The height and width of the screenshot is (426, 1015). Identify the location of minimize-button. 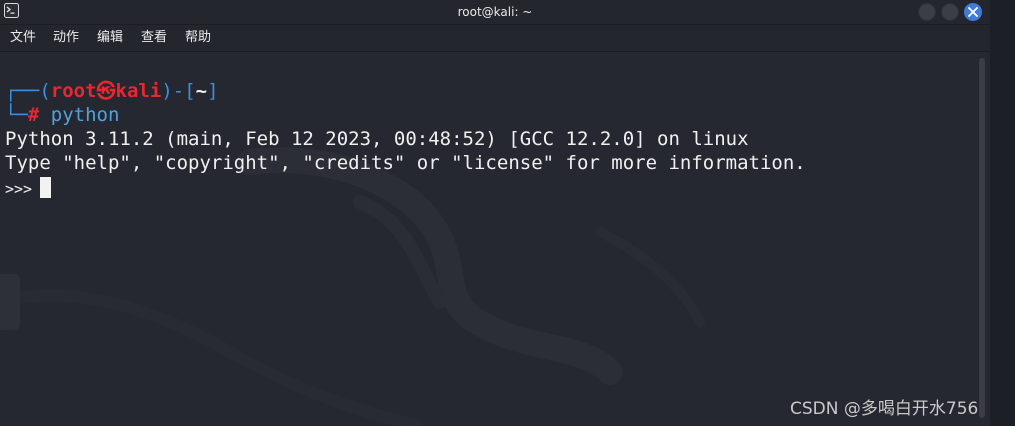
(927, 12).